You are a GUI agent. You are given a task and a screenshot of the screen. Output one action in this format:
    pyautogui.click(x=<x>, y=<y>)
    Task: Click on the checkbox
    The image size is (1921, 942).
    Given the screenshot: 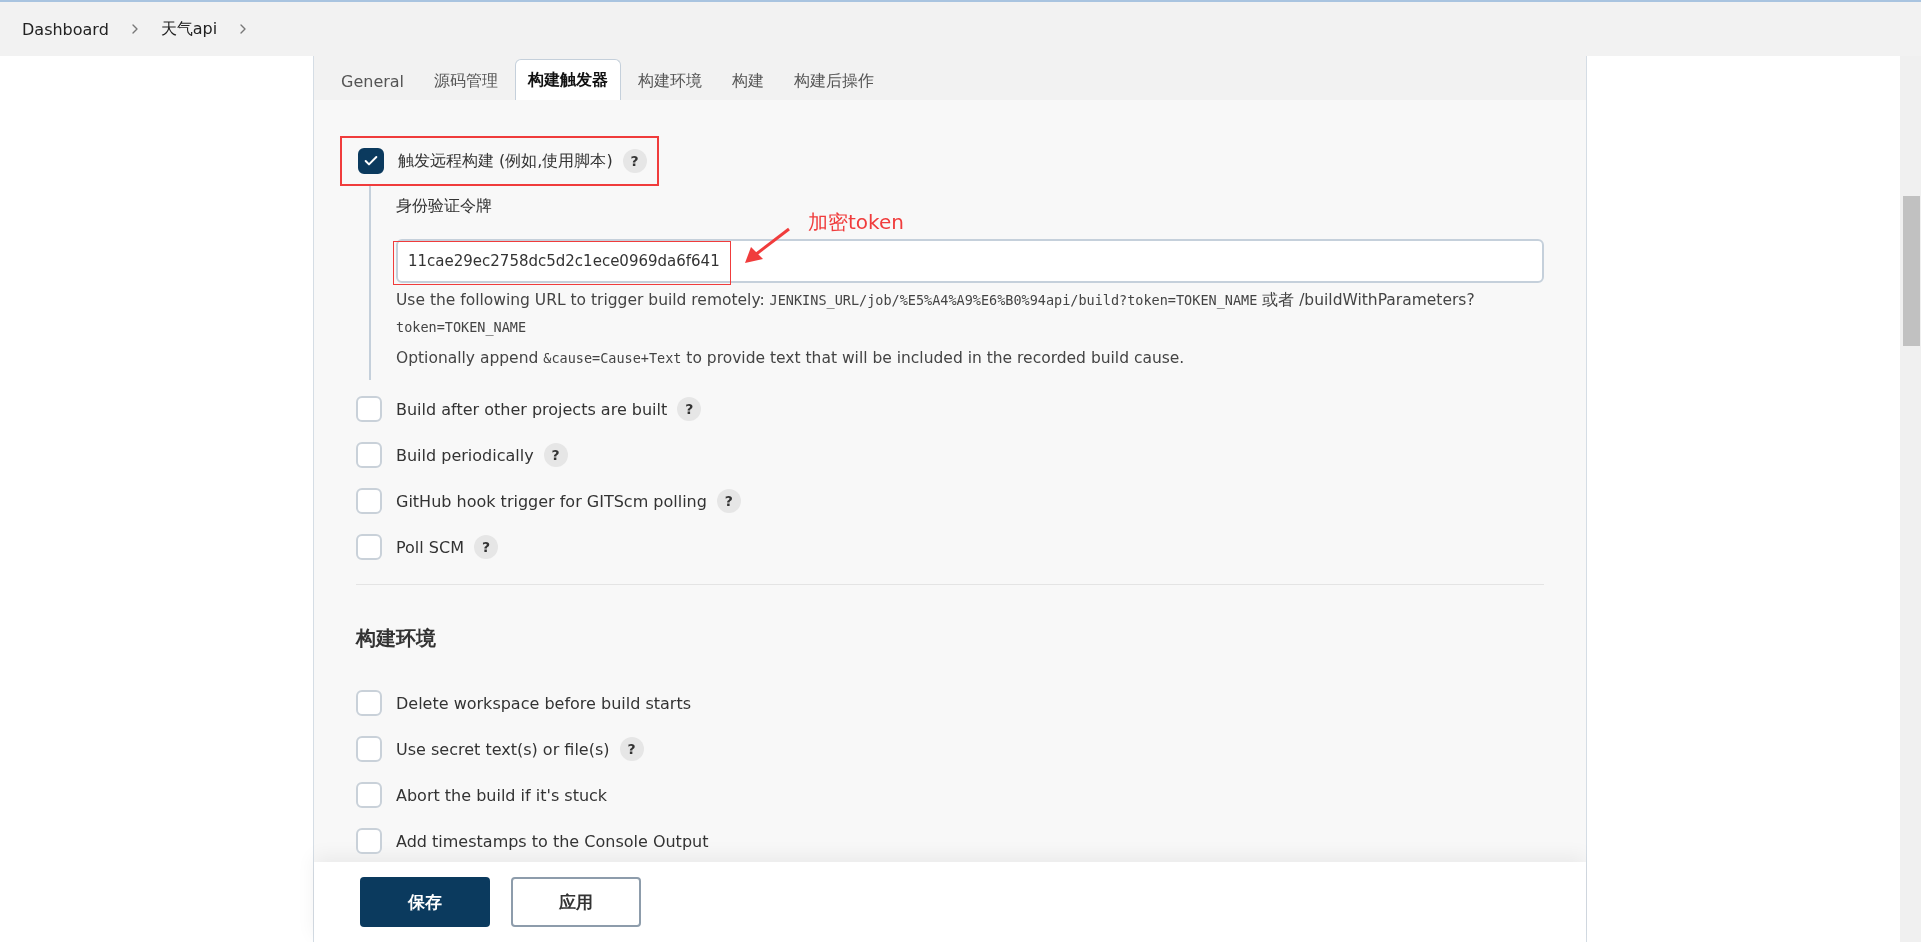 What is the action you would take?
    pyautogui.click(x=371, y=161)
    